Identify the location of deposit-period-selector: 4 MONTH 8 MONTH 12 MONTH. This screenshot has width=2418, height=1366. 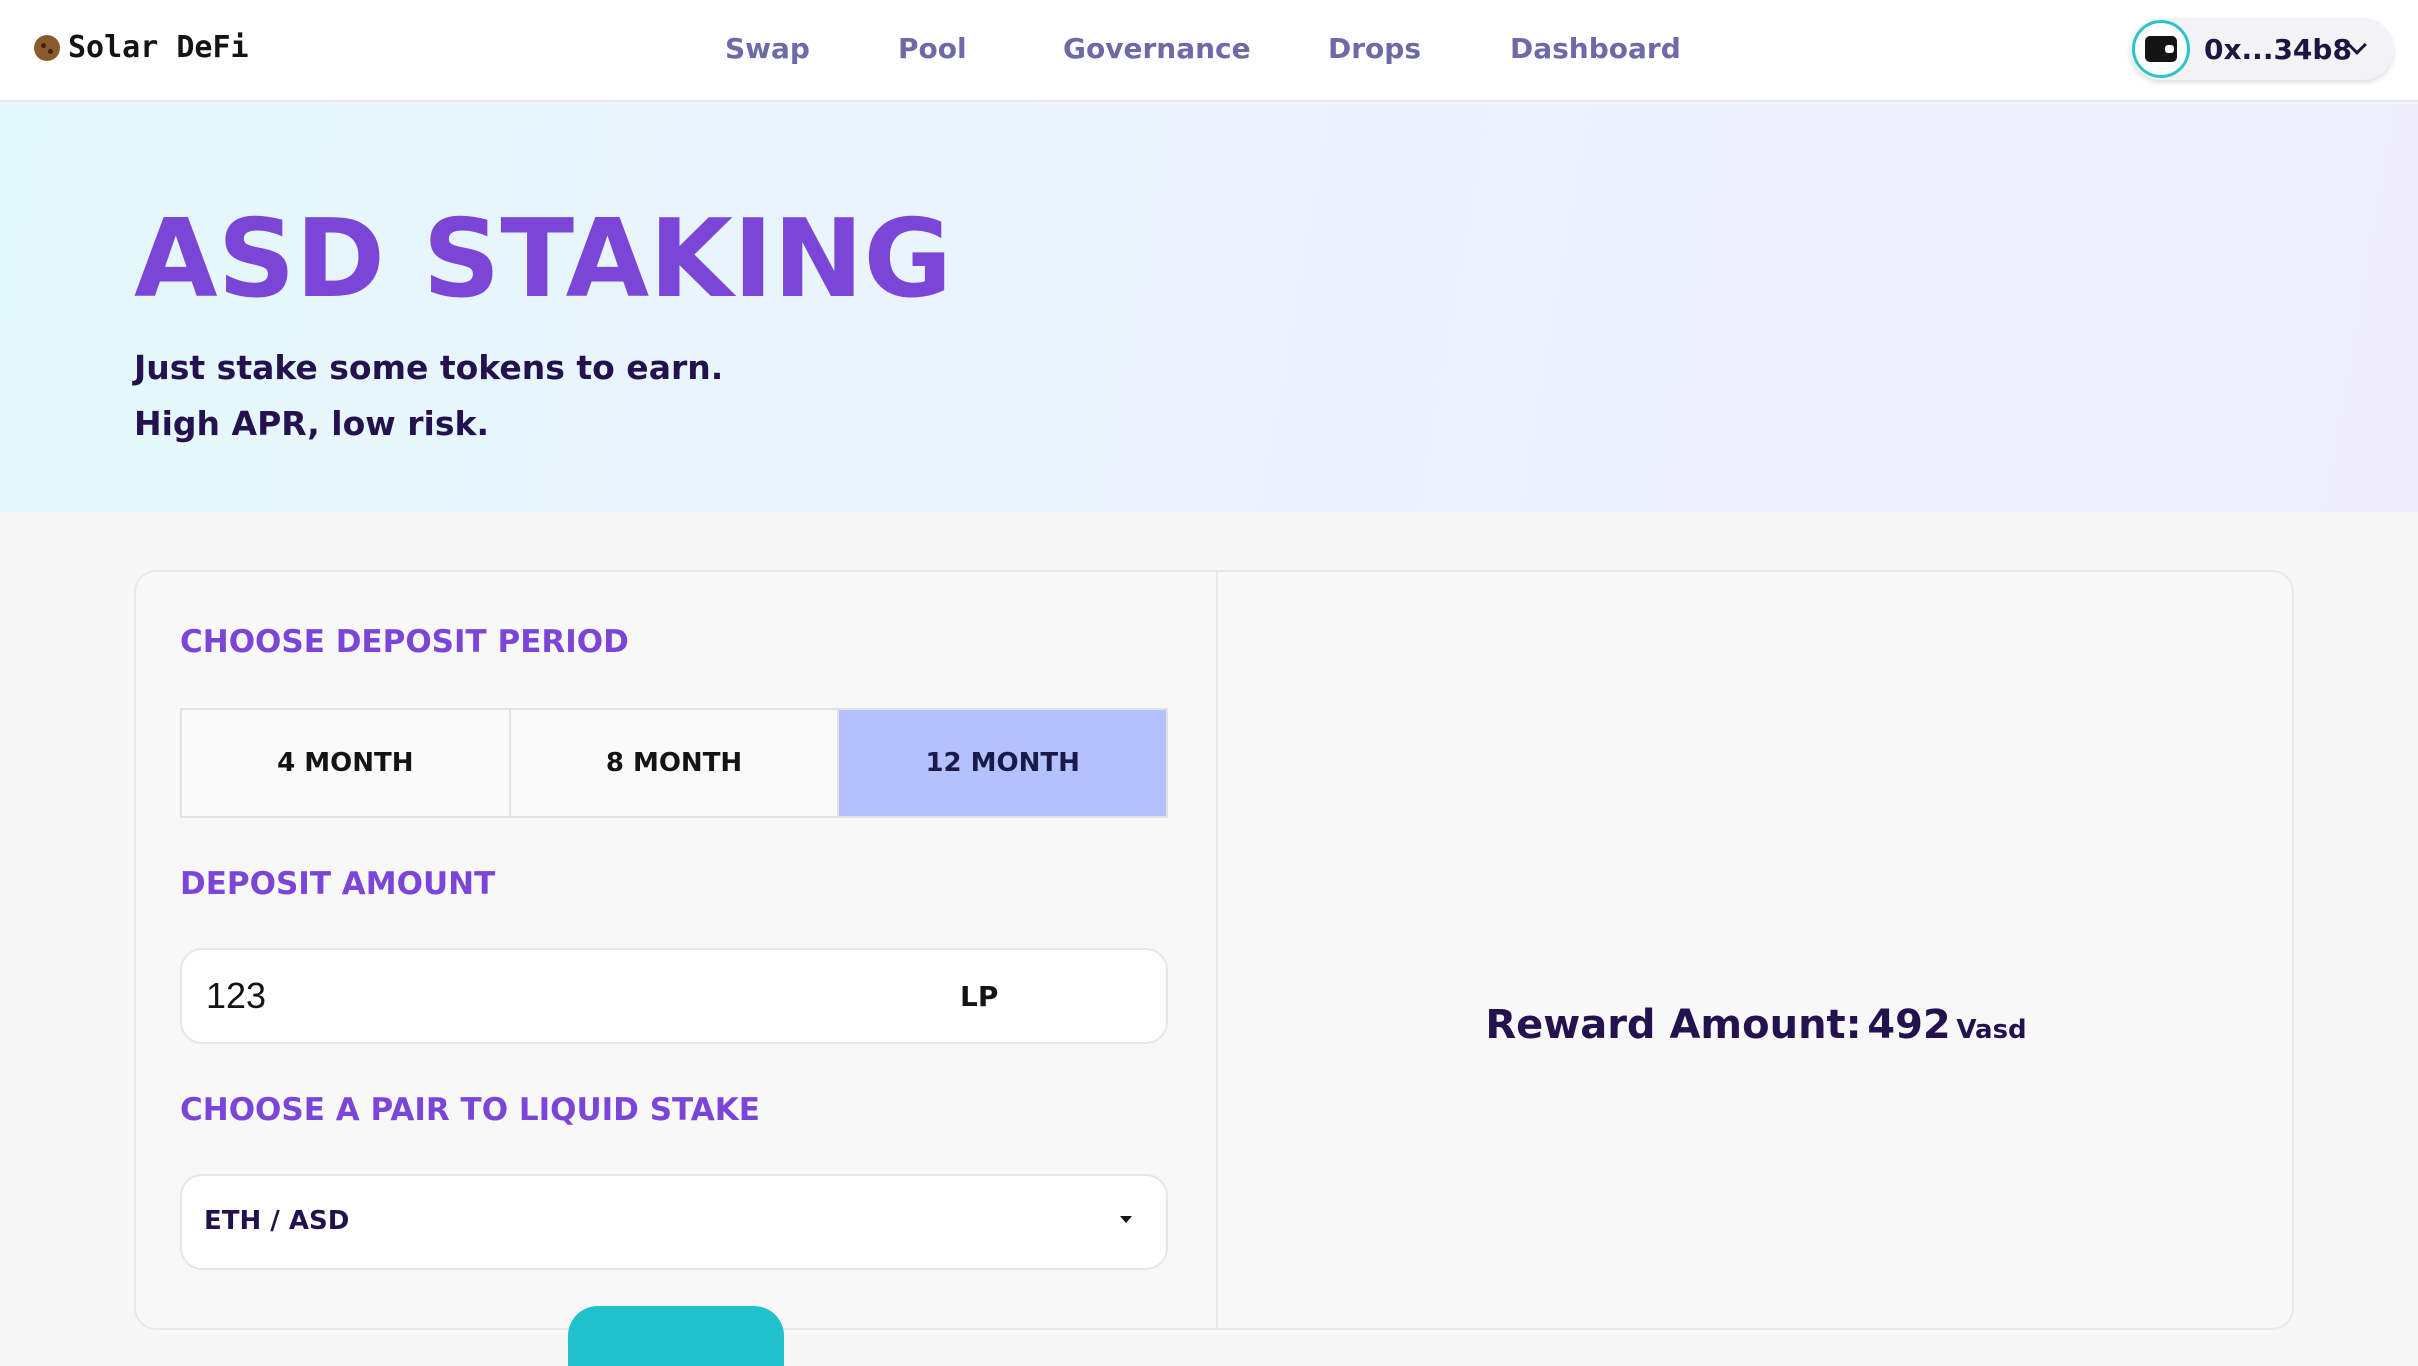
(674, 763).